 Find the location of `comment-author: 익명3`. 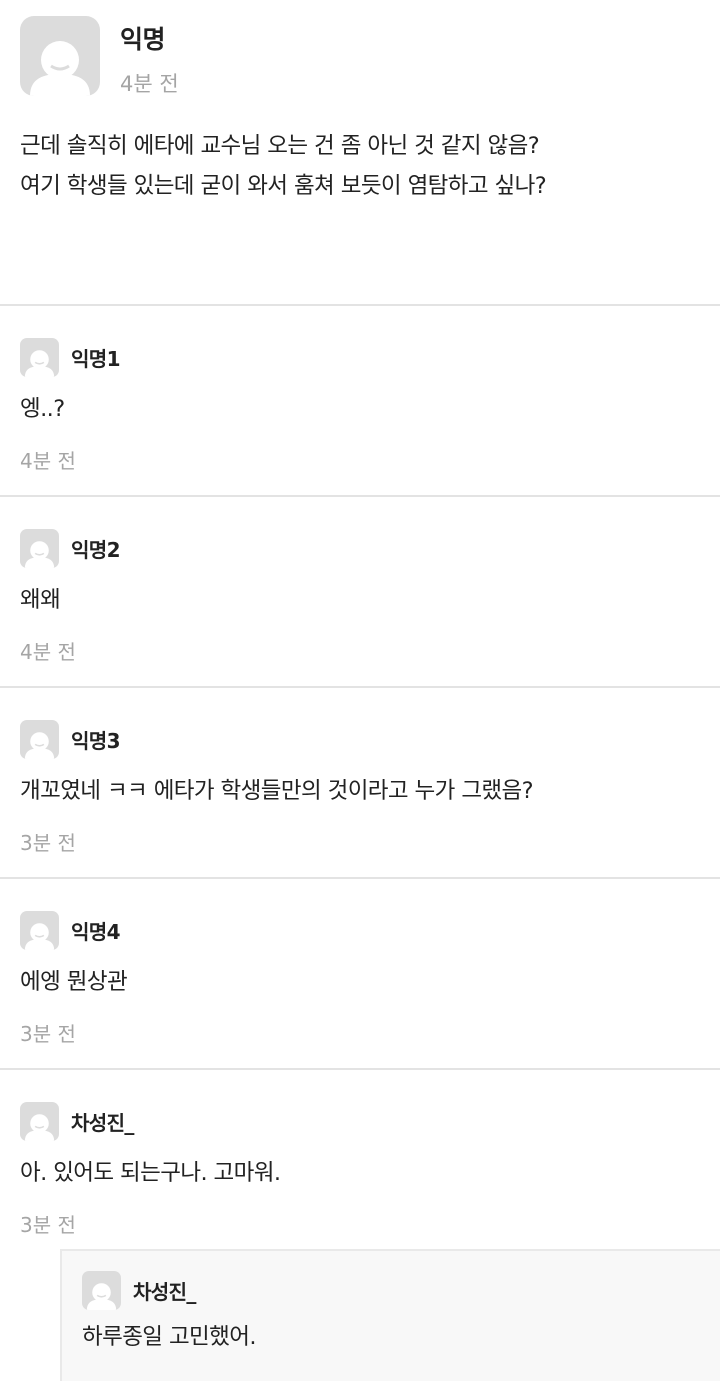

comment-author: 익명3 is located at coordinates (96, 739).